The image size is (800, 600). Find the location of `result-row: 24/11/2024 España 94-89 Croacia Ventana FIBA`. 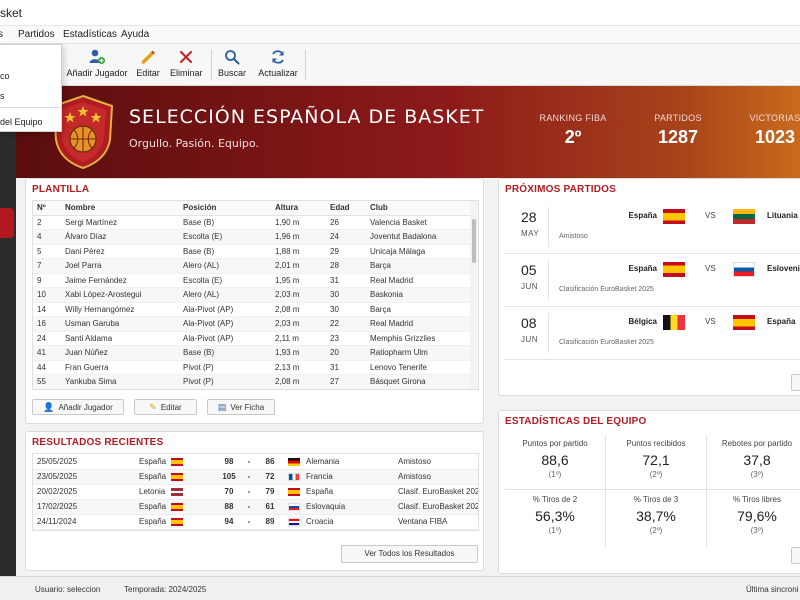

result-row: 24/11/2024 España 94-89 Croacia Ventana FIBA is located at coordinates (255, 522).